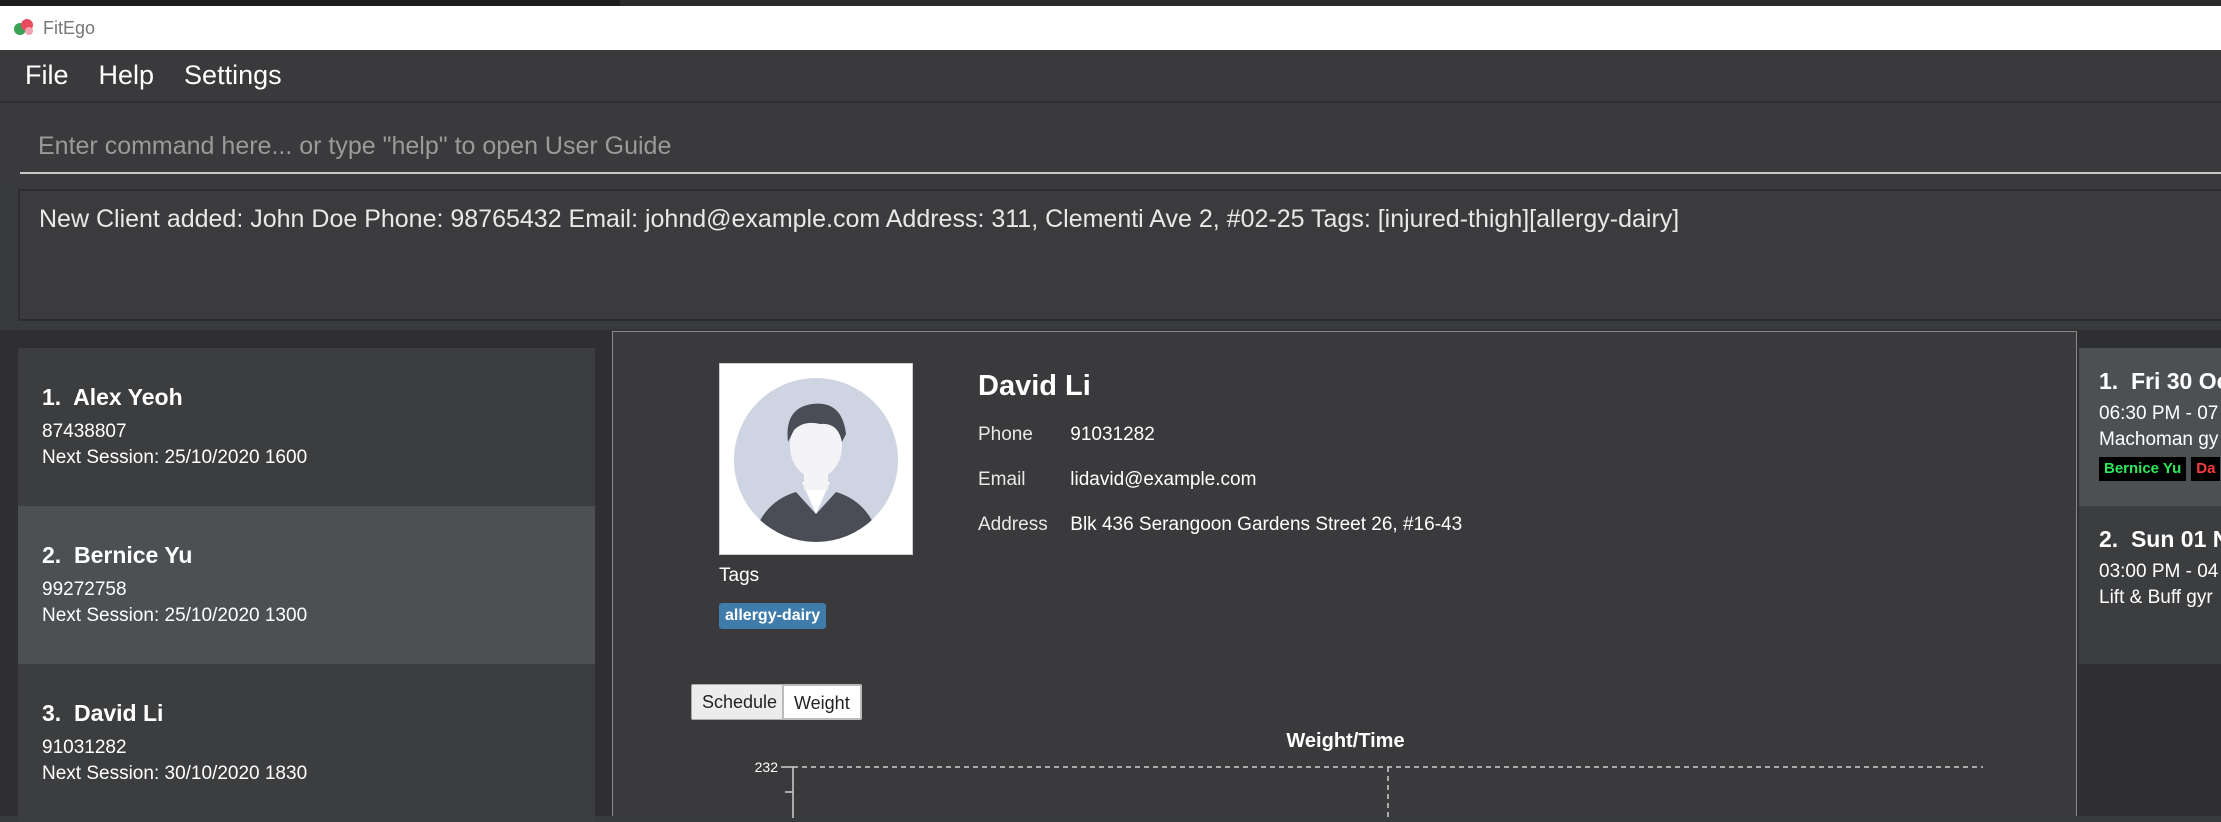 The image size is (2221, 822). Describe the element at coordinates (1345, 741) in the screenshot. I see `chart-title: Weight/Time` at that location.